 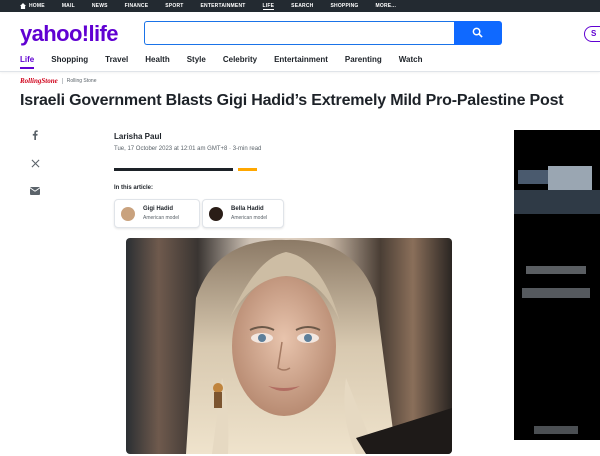 I want to click on audio-progress-bar, so click(x=173, y=169).